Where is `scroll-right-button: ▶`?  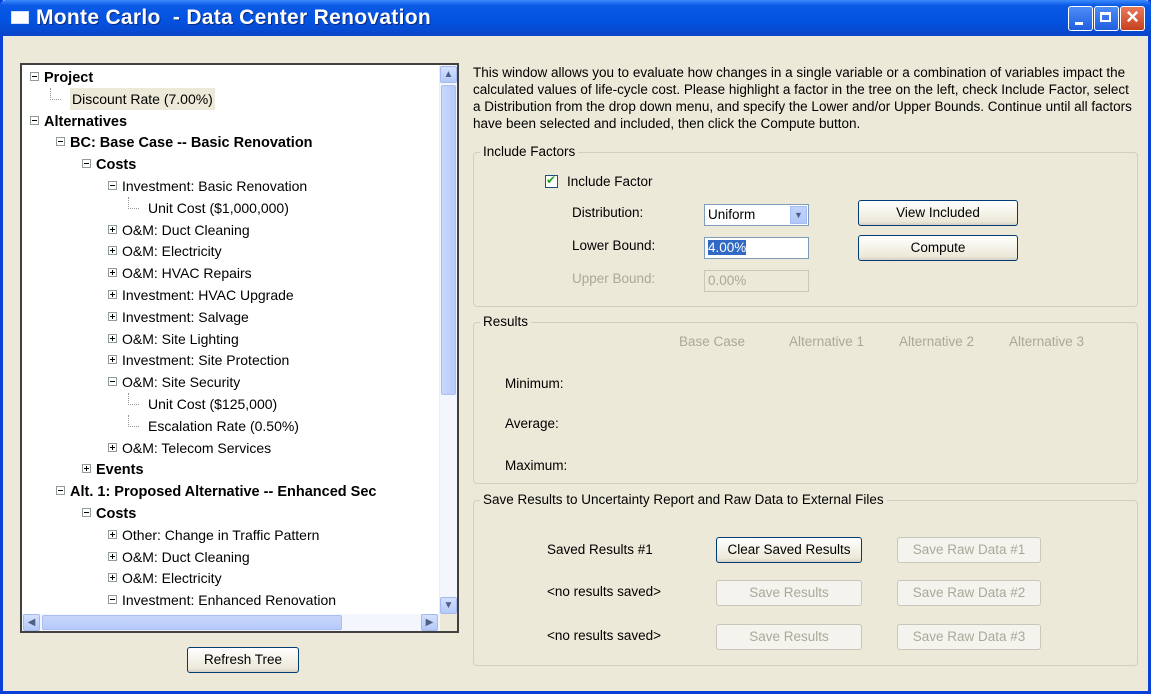
scroll-right-button: ▶ is located at coordinates (429, 622).